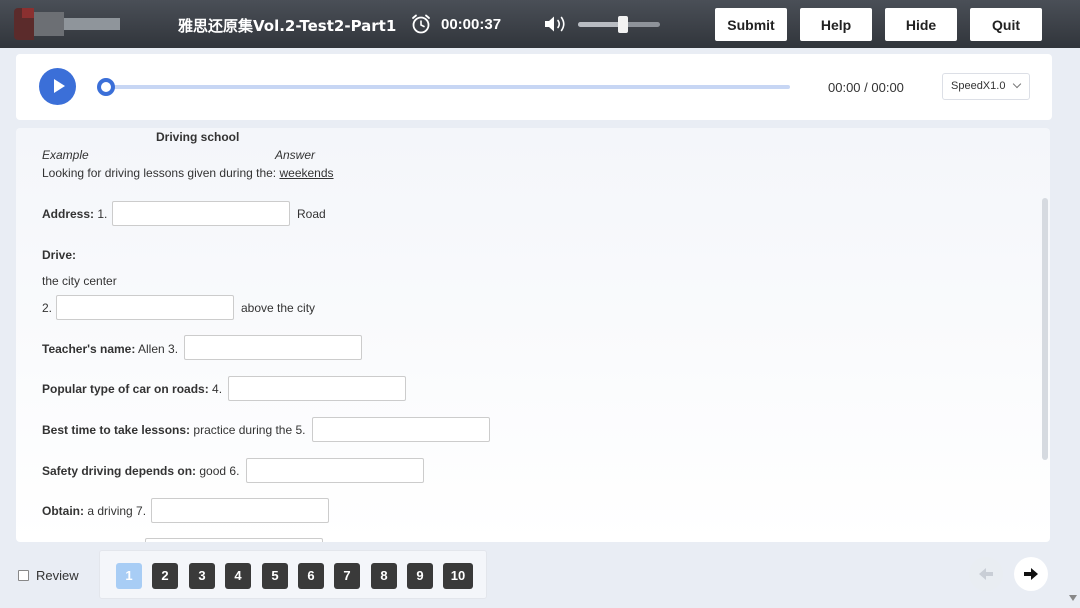  I want to click on q6-prefix: Safety driving depends on: good 6., so click(141, 471).